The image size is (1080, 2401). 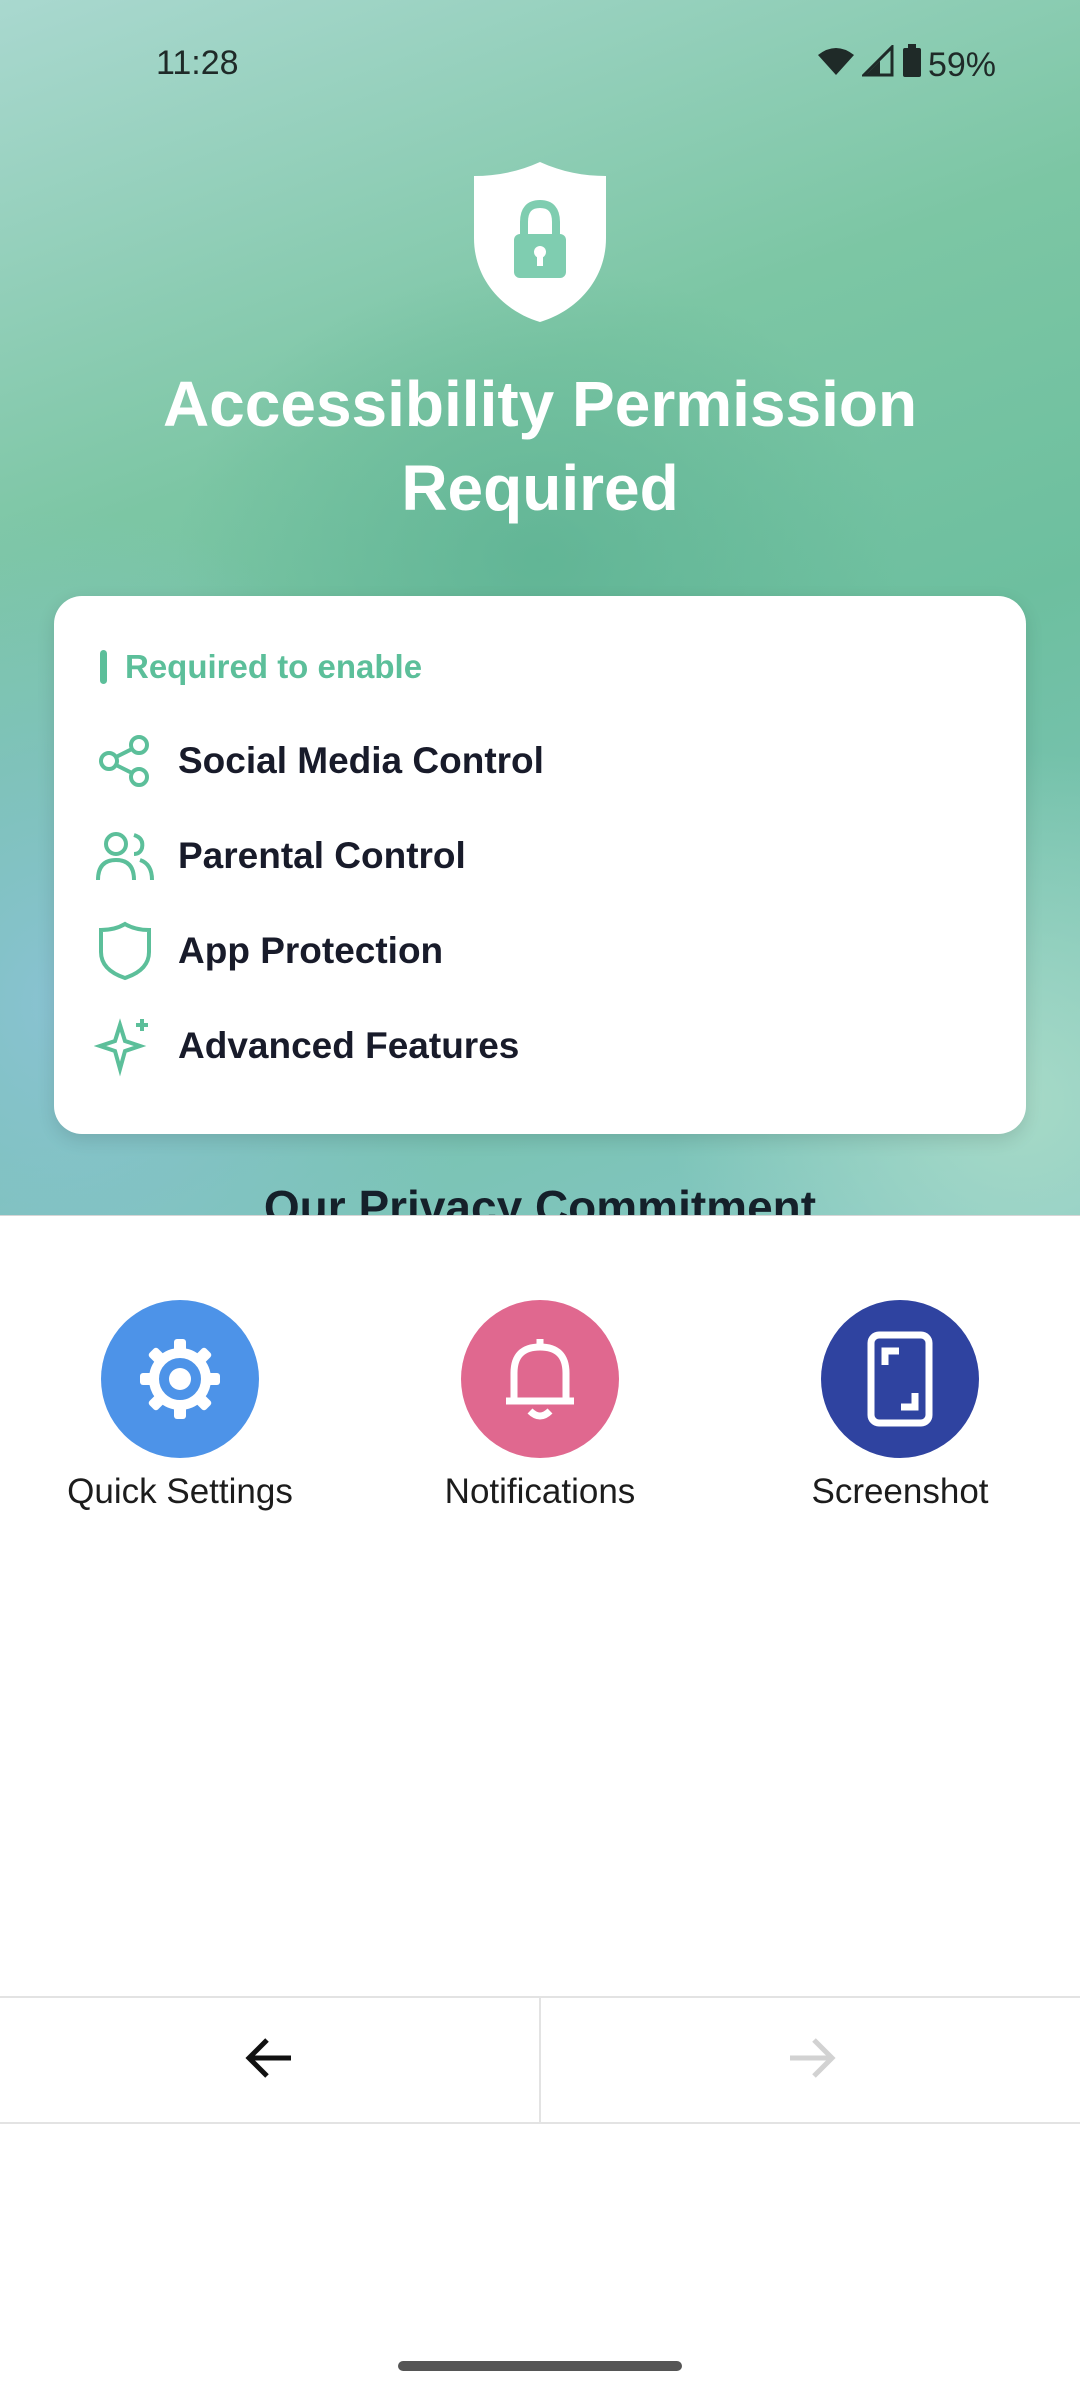 What do you see at coordinates (836, 65) in the screenshot?
I see `wifi-icon` at bounding box center [836, 65].